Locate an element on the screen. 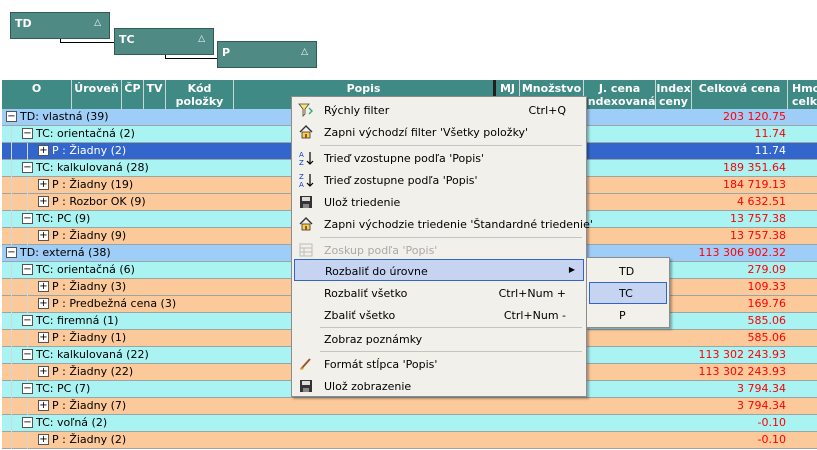 Image resolution: width=817 pixels, height=450 pixels. submenu-item-label: P is located at coordinates (622, 315).